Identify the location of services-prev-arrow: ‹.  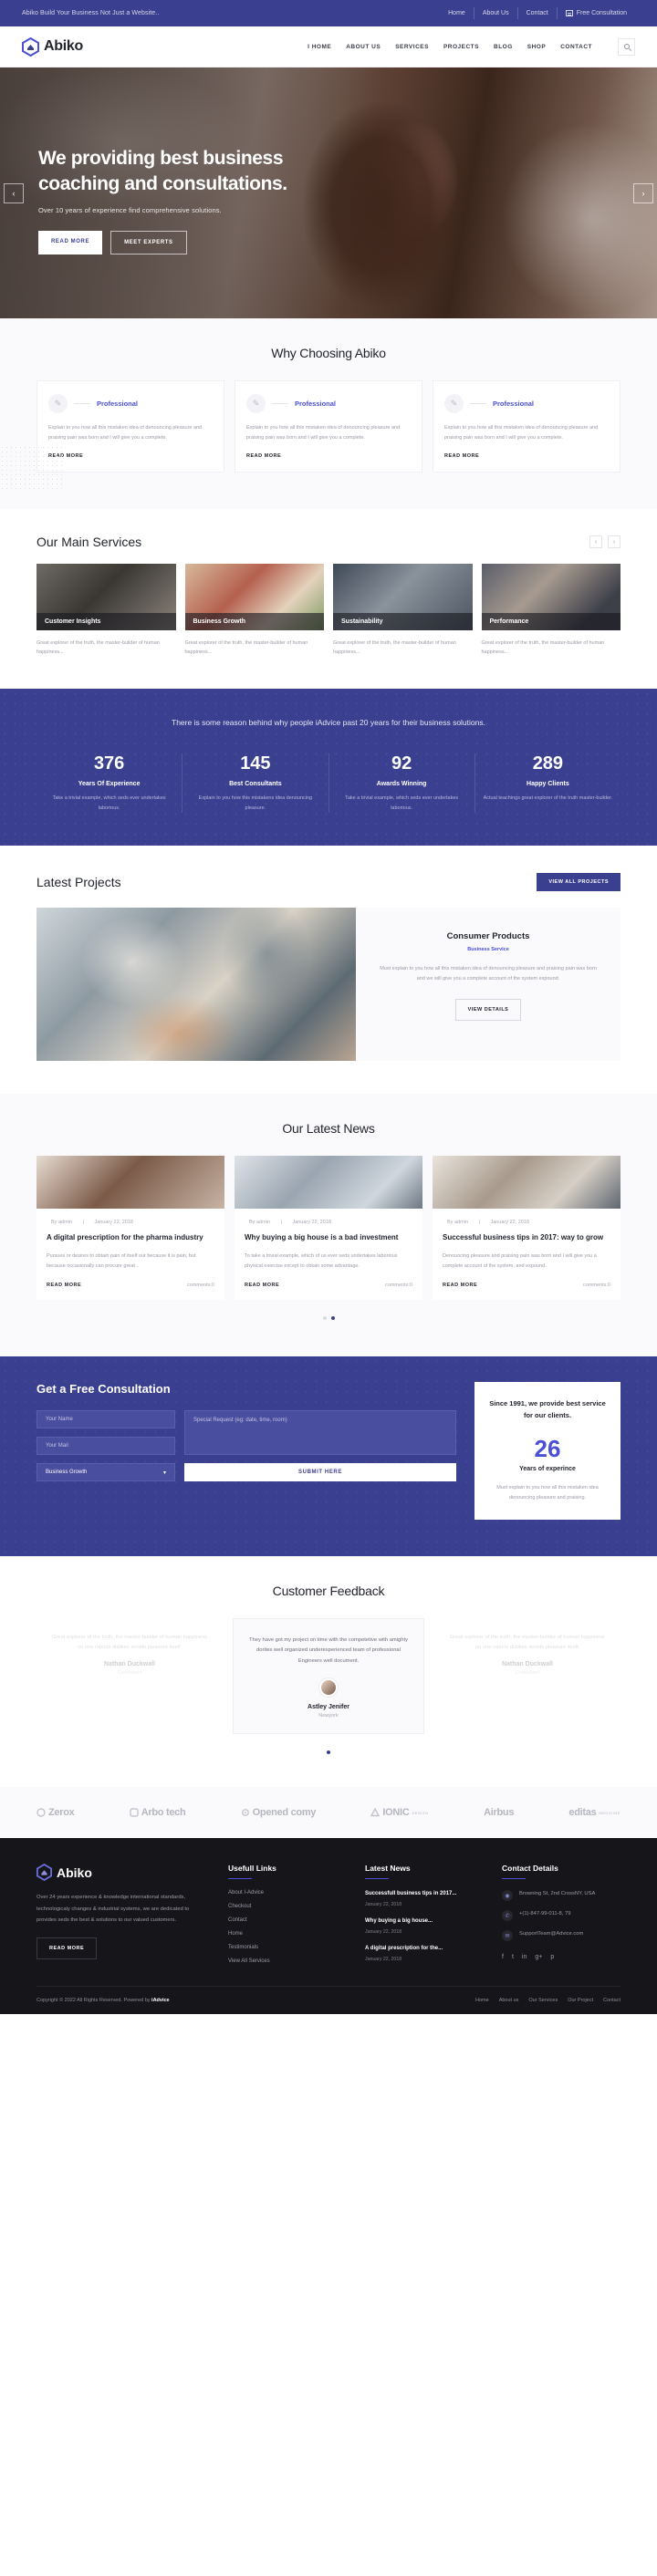
(595, 541).